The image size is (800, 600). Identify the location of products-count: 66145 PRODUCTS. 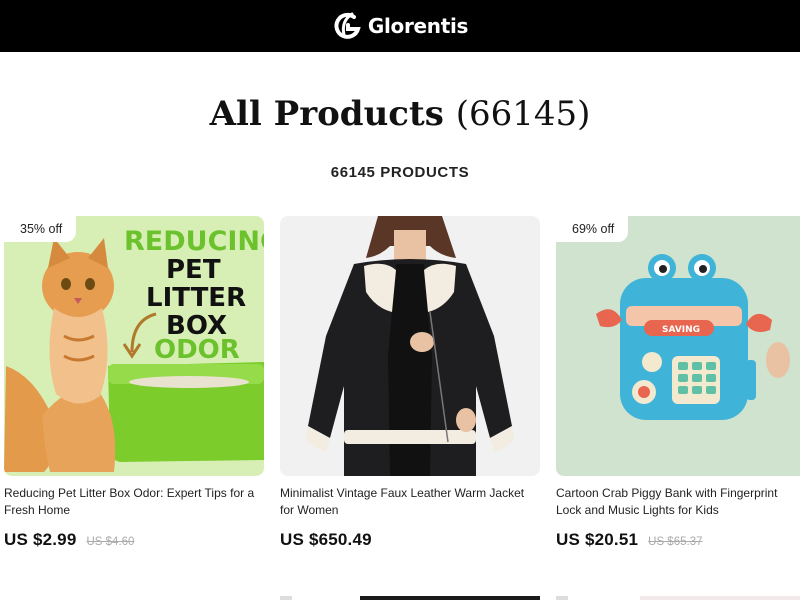
(400, 172).